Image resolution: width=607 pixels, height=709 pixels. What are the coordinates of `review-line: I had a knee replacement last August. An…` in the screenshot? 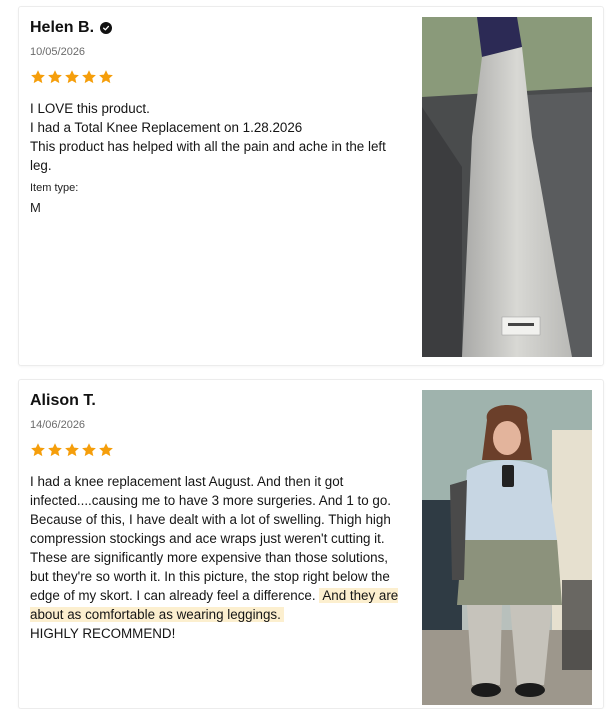 It's located at (211, 491).